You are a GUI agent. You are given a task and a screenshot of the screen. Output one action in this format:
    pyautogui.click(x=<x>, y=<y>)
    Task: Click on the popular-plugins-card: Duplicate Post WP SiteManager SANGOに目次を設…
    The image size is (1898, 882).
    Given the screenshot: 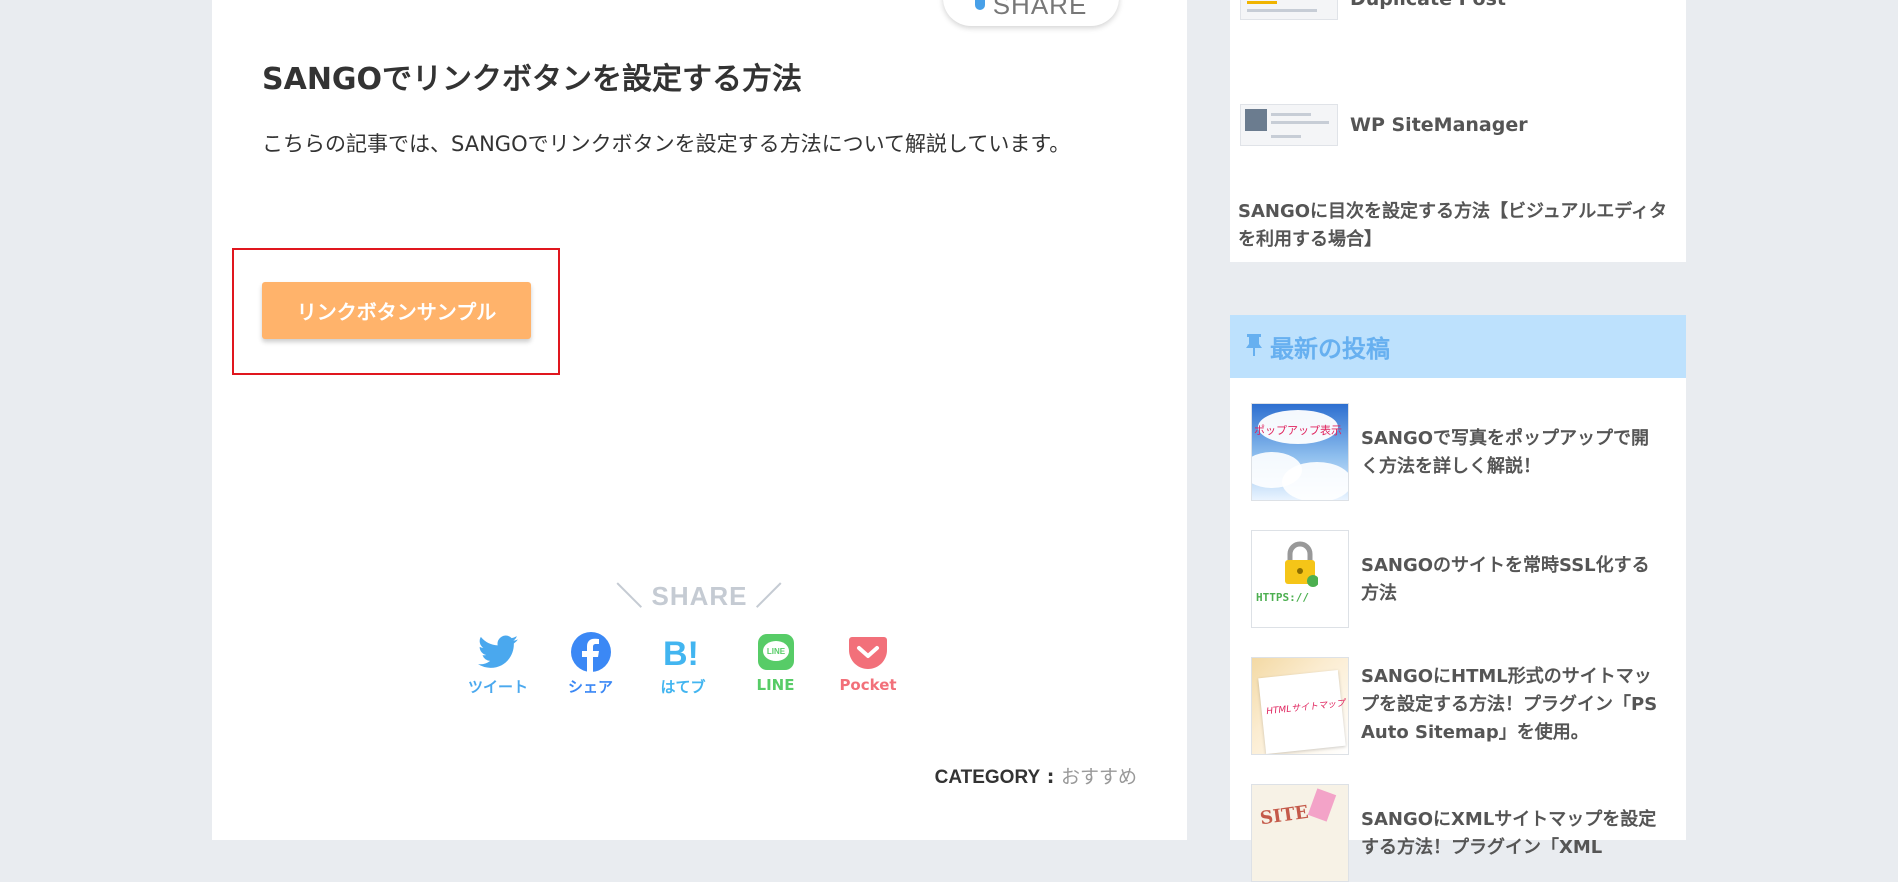 What is the action you would take?
    pyautogui.click(x=1458, y=131)
    